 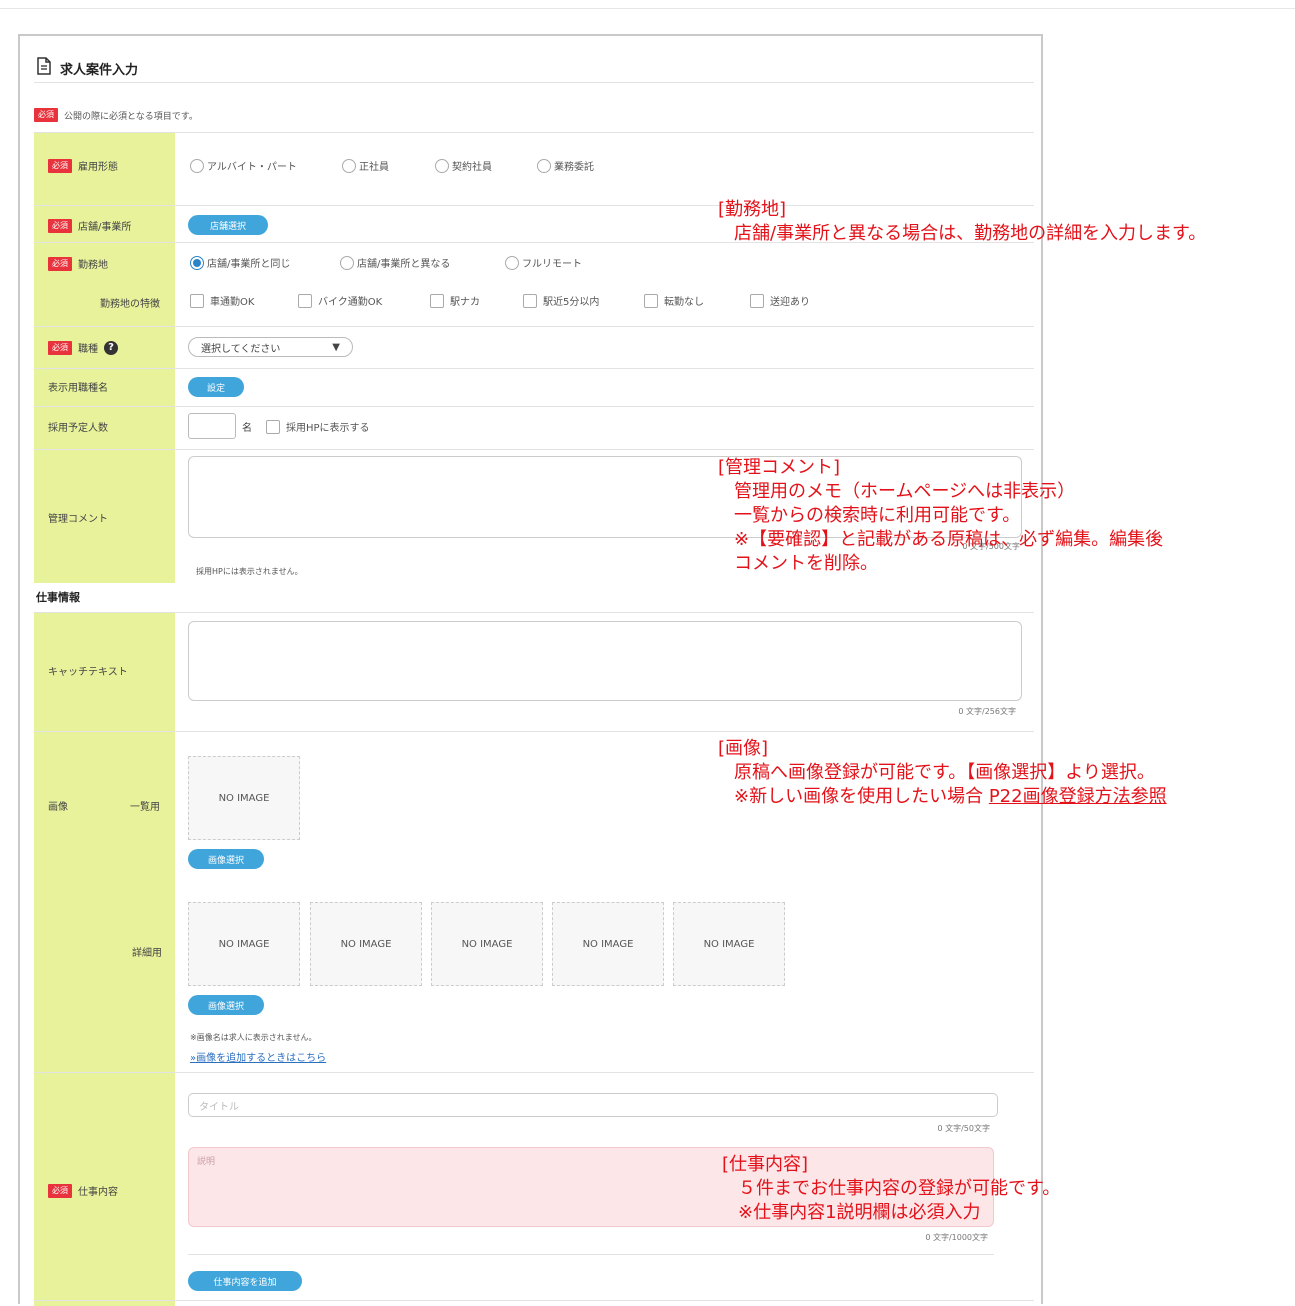 I want to click on checkbox-in-station: 駅ナカ, so click(x=455, y=300).